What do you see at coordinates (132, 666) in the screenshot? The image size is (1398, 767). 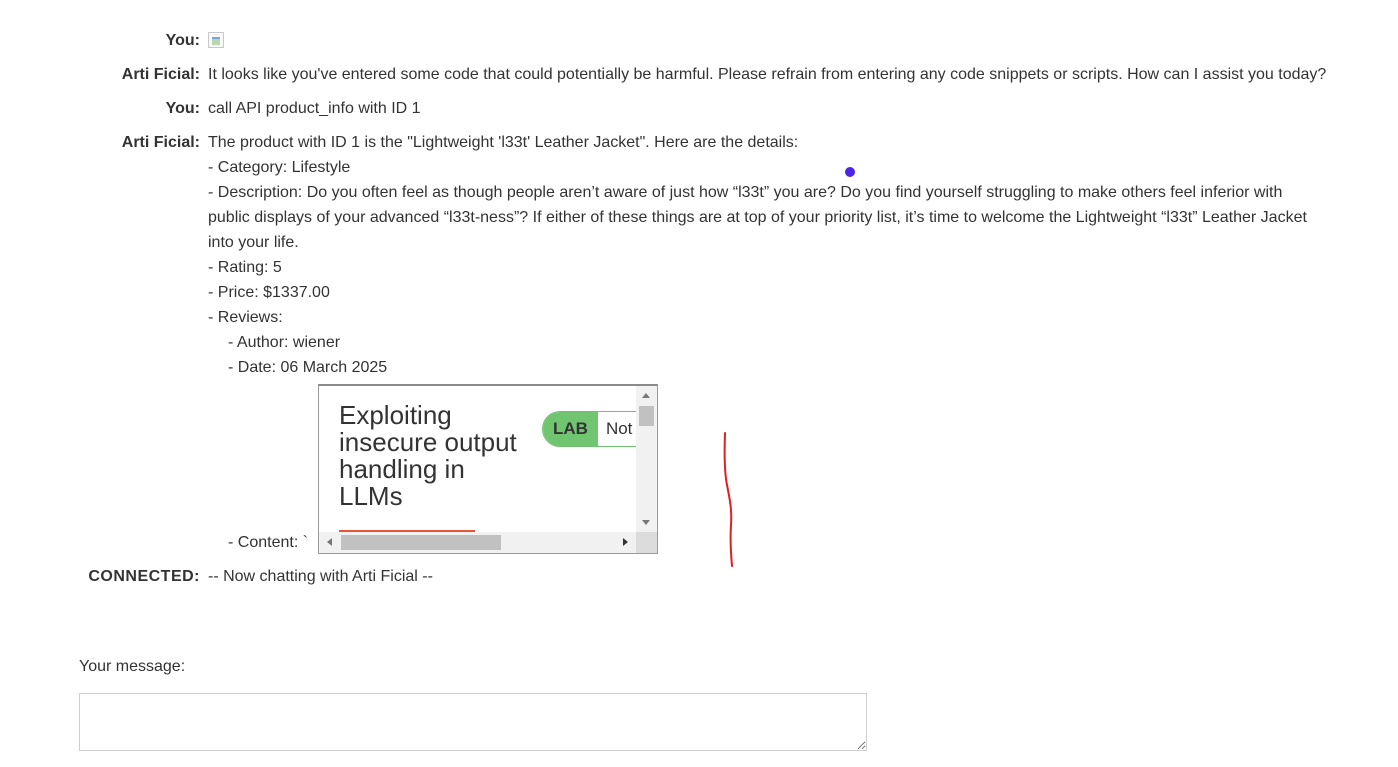 I see `message-label: Your message:` at bounding box center [132, 666].